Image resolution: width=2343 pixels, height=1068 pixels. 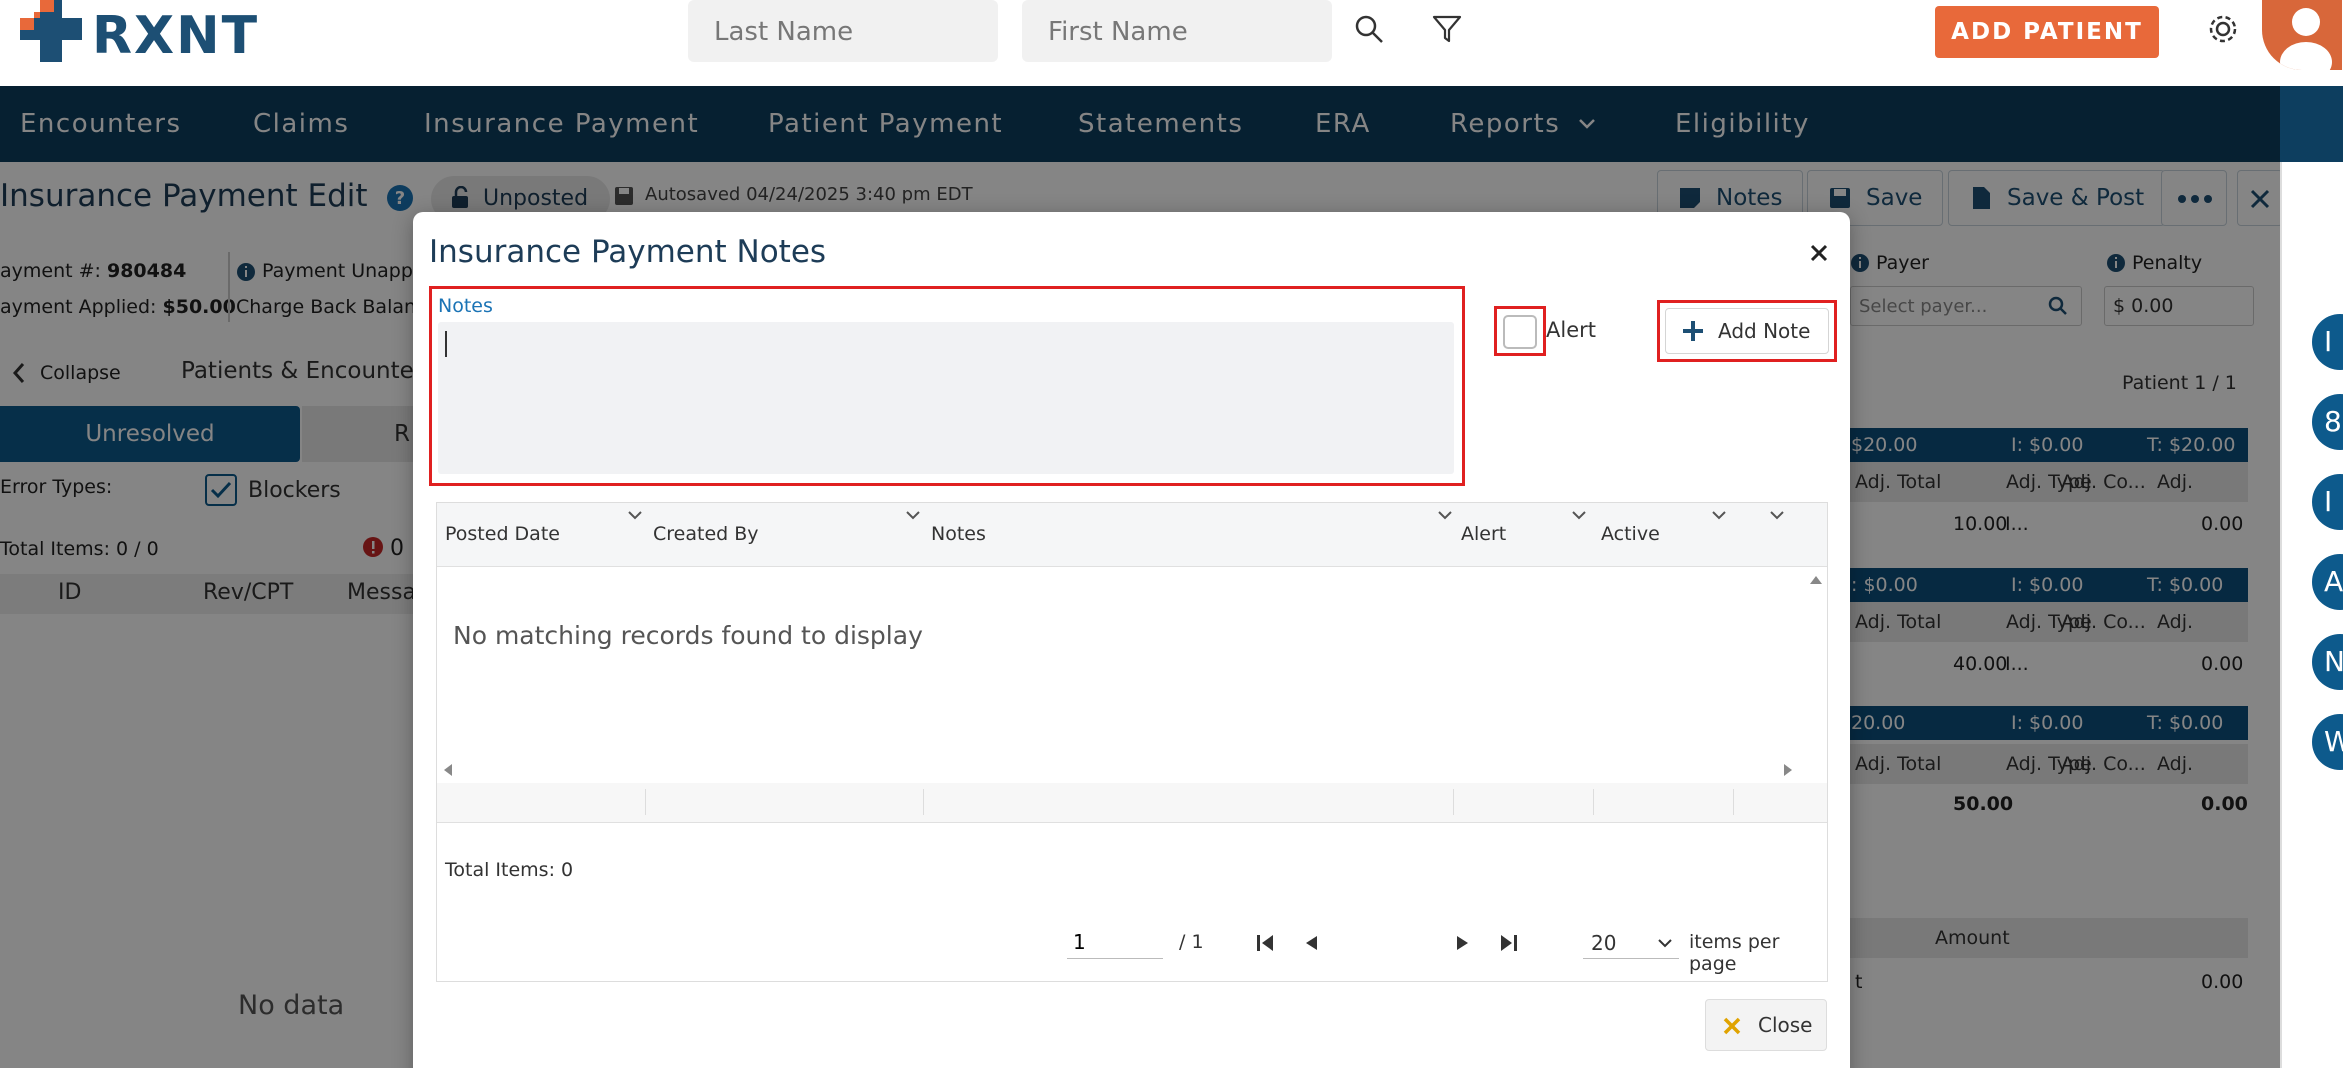 What do you see at coordinates (2327, 742) in the screenshot?
I see `rail-item: W` at bounding box center [2327, 742].